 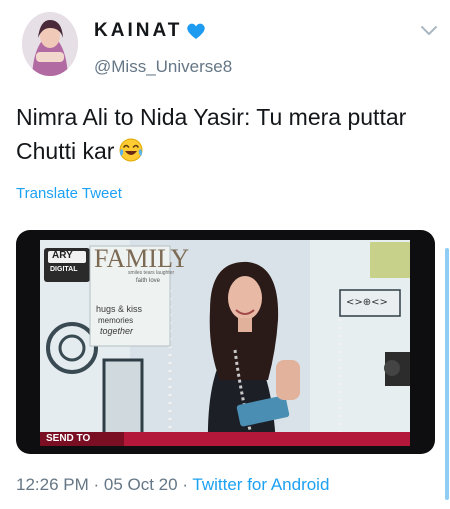 What do you see at coordinates (260, 484) in the screenshot?
I see `tweet-source-link: Twitter for Android` at bounding box center [260, 484].